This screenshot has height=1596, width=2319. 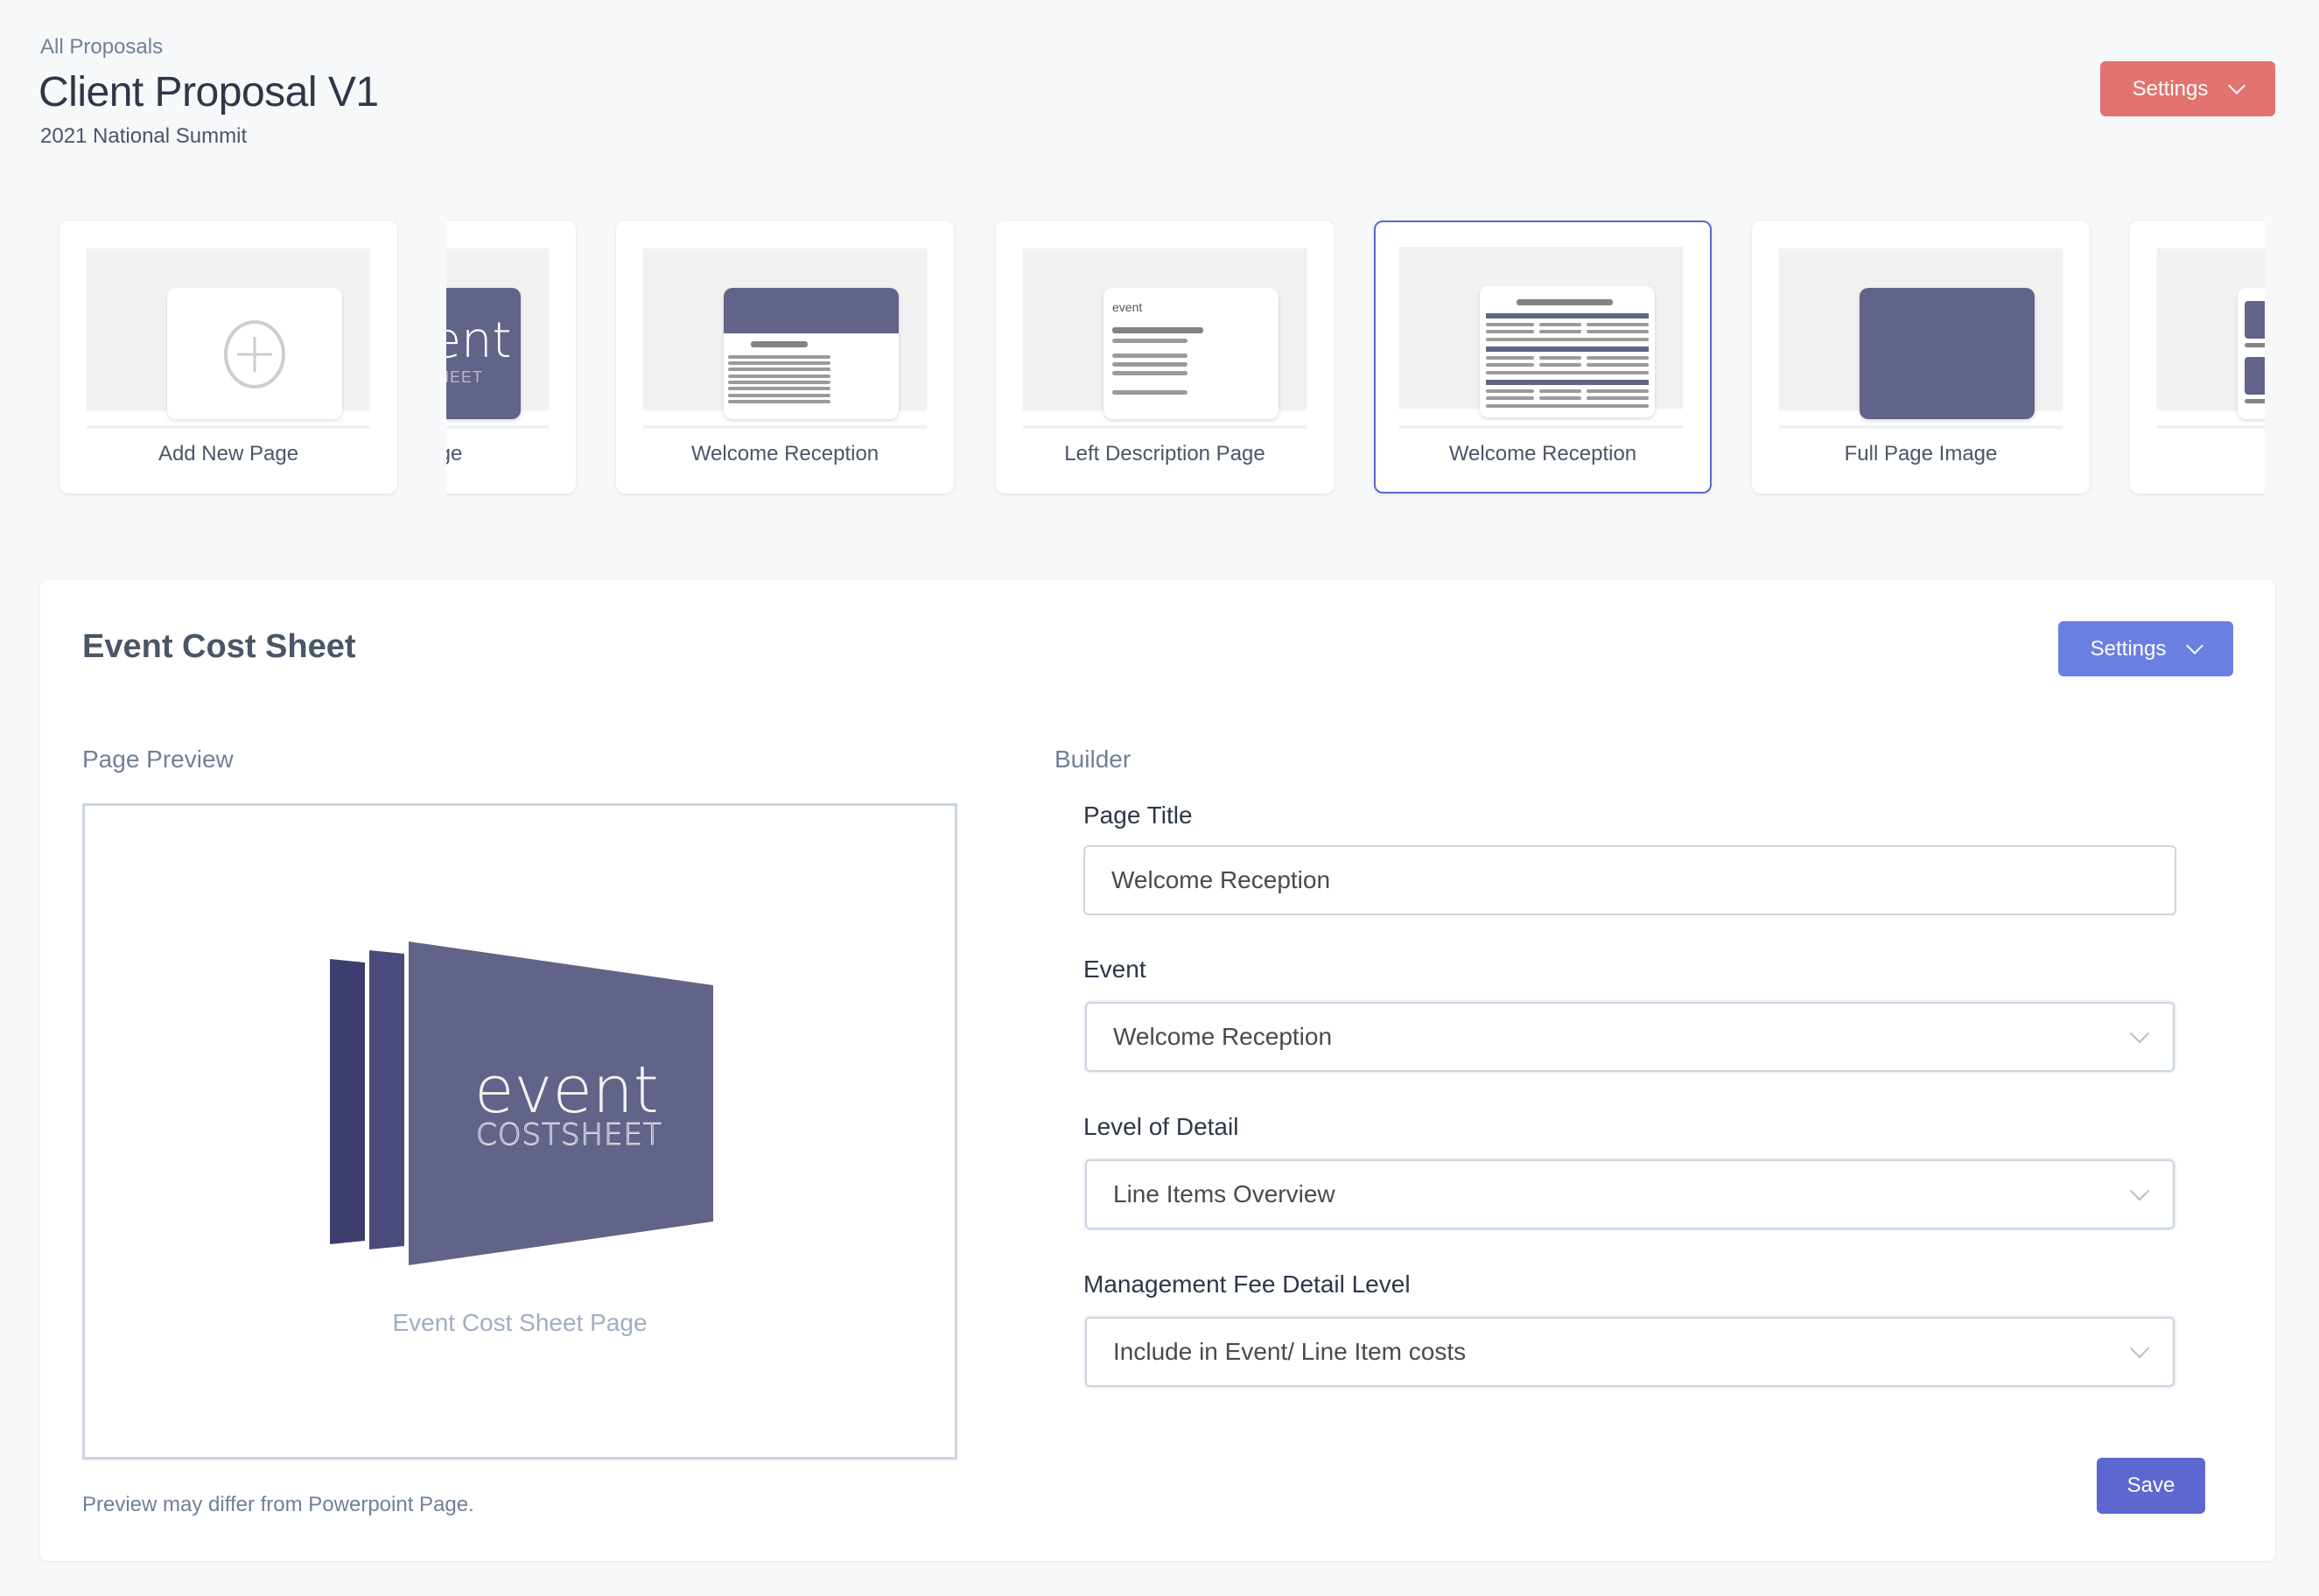 What do you see at coordinates (2145, 648) in the screenshot?
I see `page-settings-button: Settings` at bounding box center [2145, 648].